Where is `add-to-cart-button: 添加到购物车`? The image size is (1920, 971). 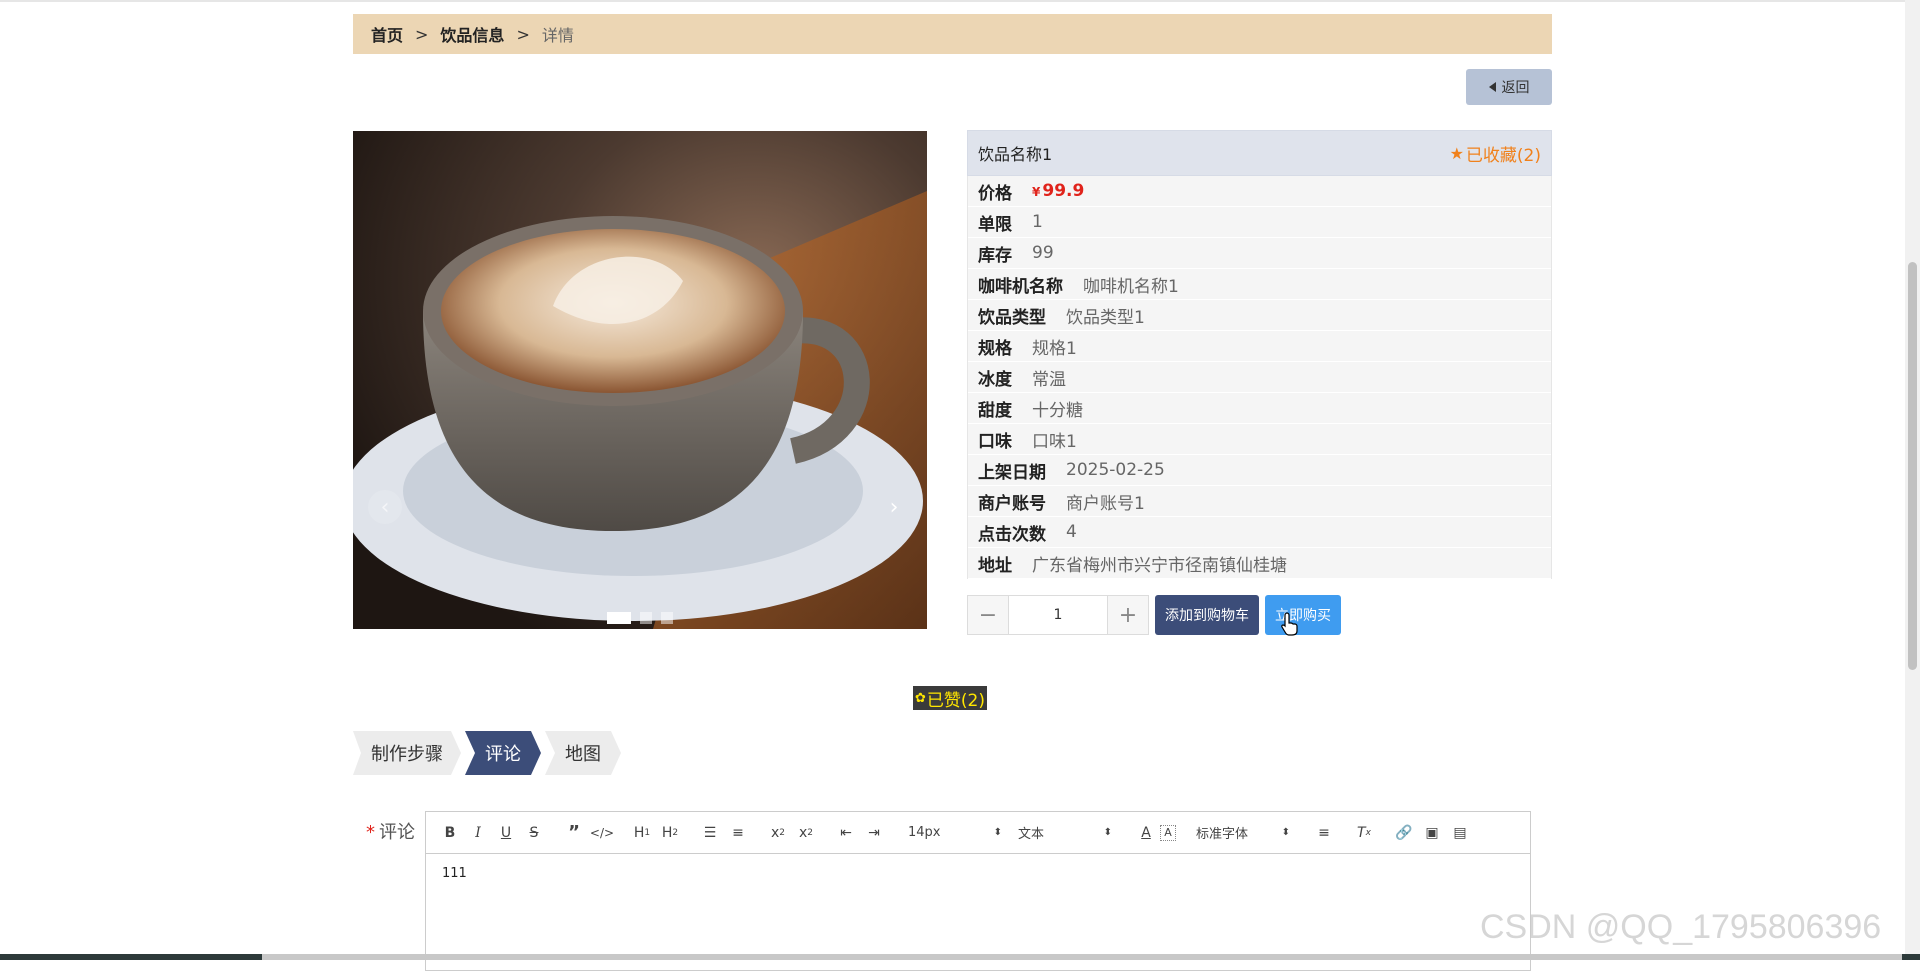
add-to-cart-button: 添加到购物车 is located at coordinates (1207, 615).